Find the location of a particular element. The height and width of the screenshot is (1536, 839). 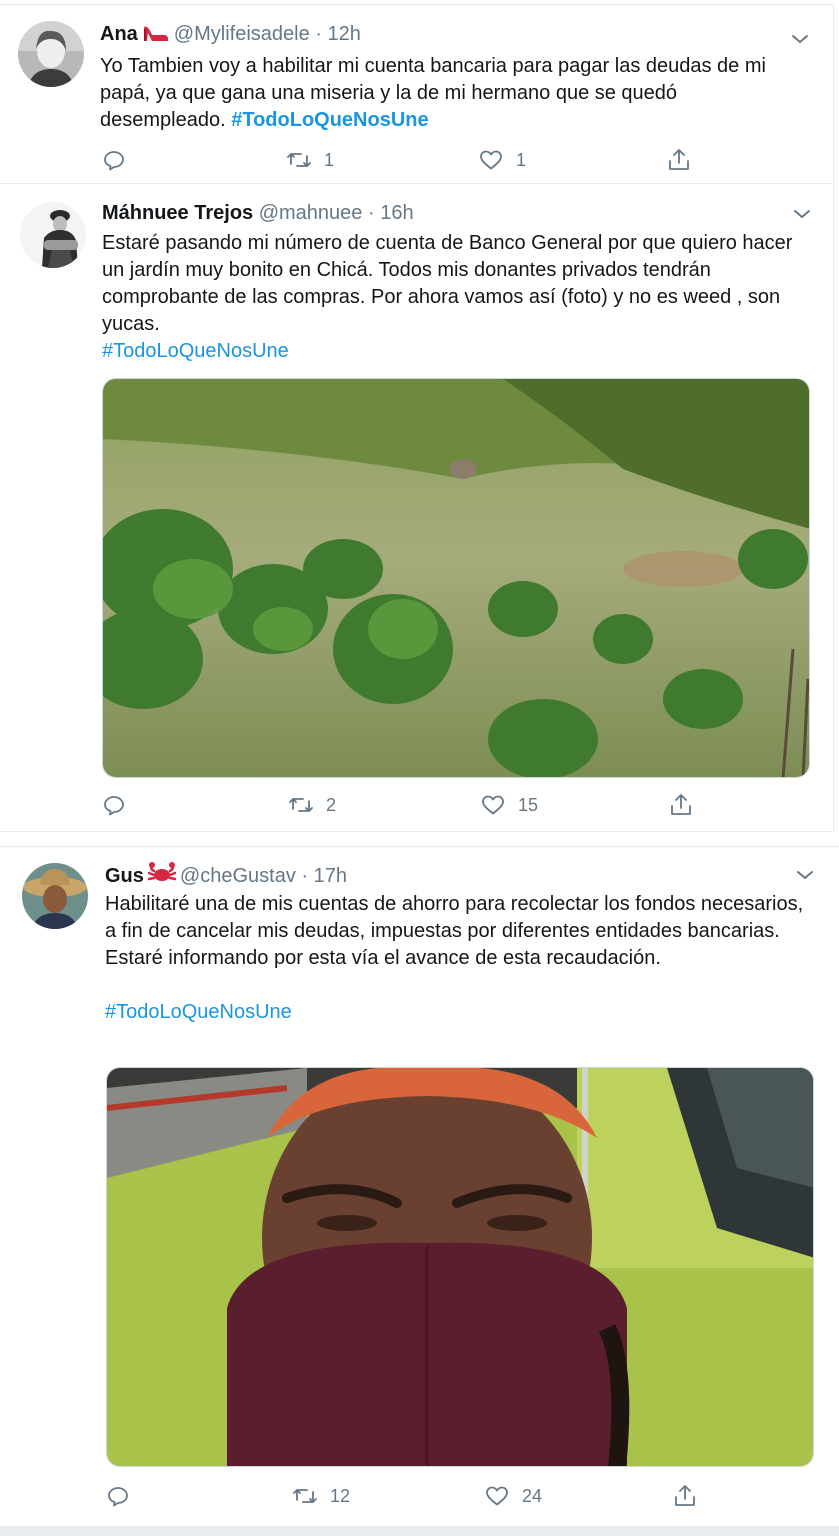

tweet-actions: 12 24 is located at coordinates (406, 1496).